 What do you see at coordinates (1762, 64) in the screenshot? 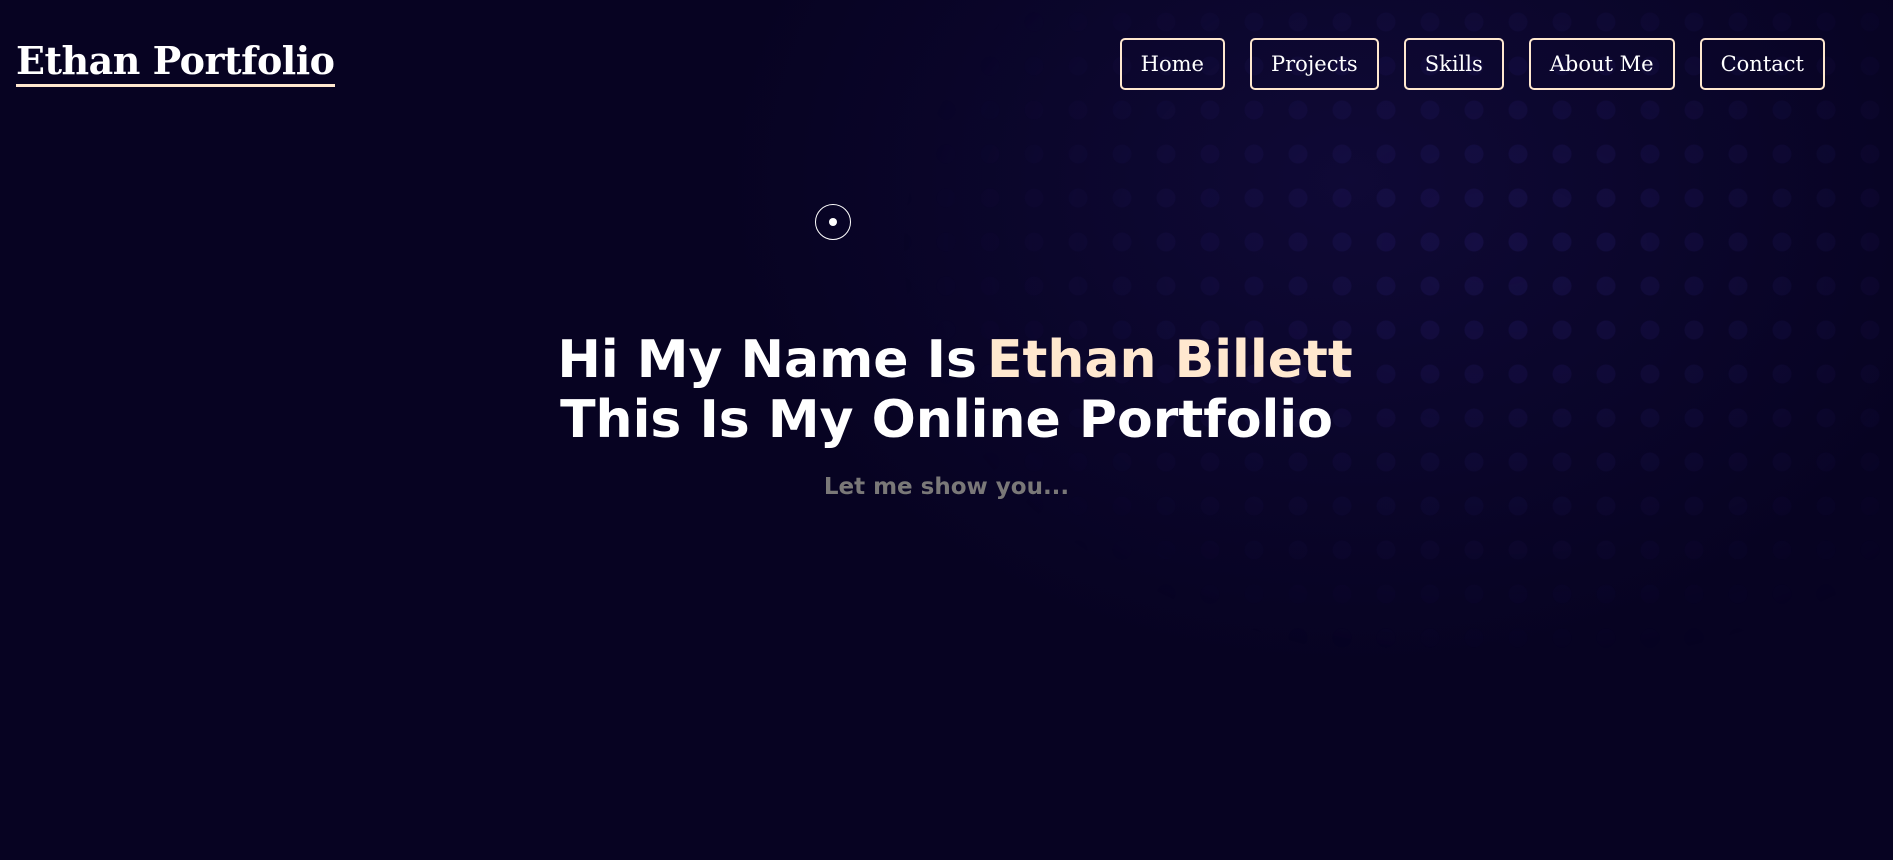
I see `nav-contact-button: Contact` at bounding box center [1762, 64].